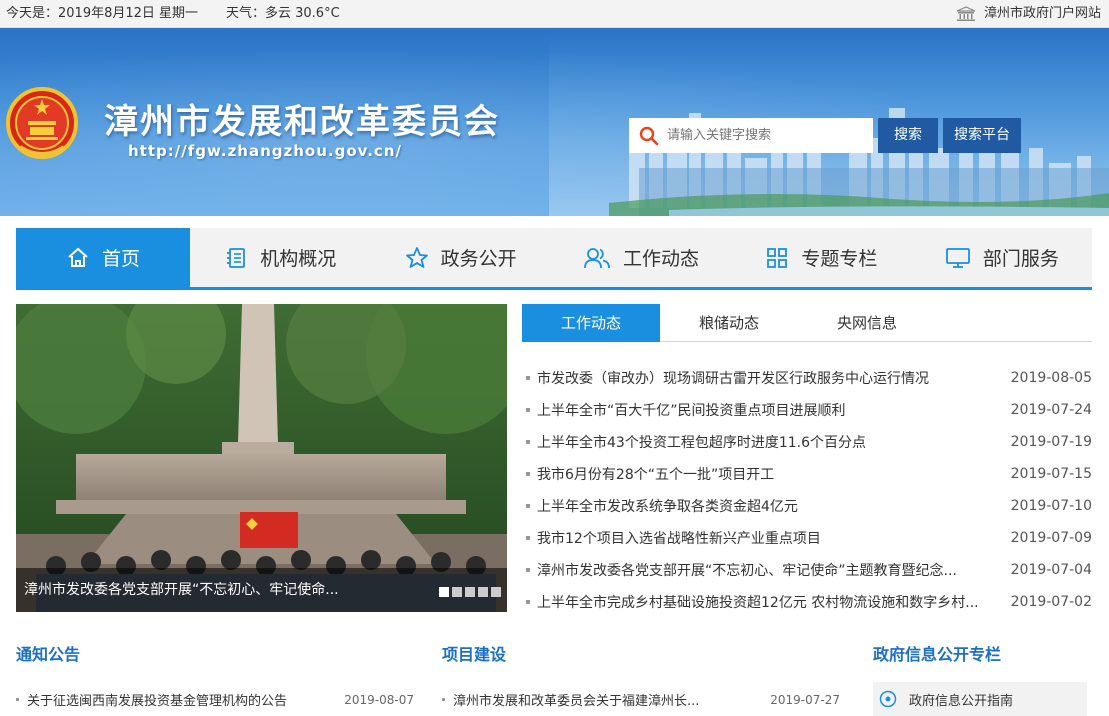 Image resolution: width=1109 pixels, height=716 pixels. I want to click on nav-organization: 机构概况, so click(280, 257).